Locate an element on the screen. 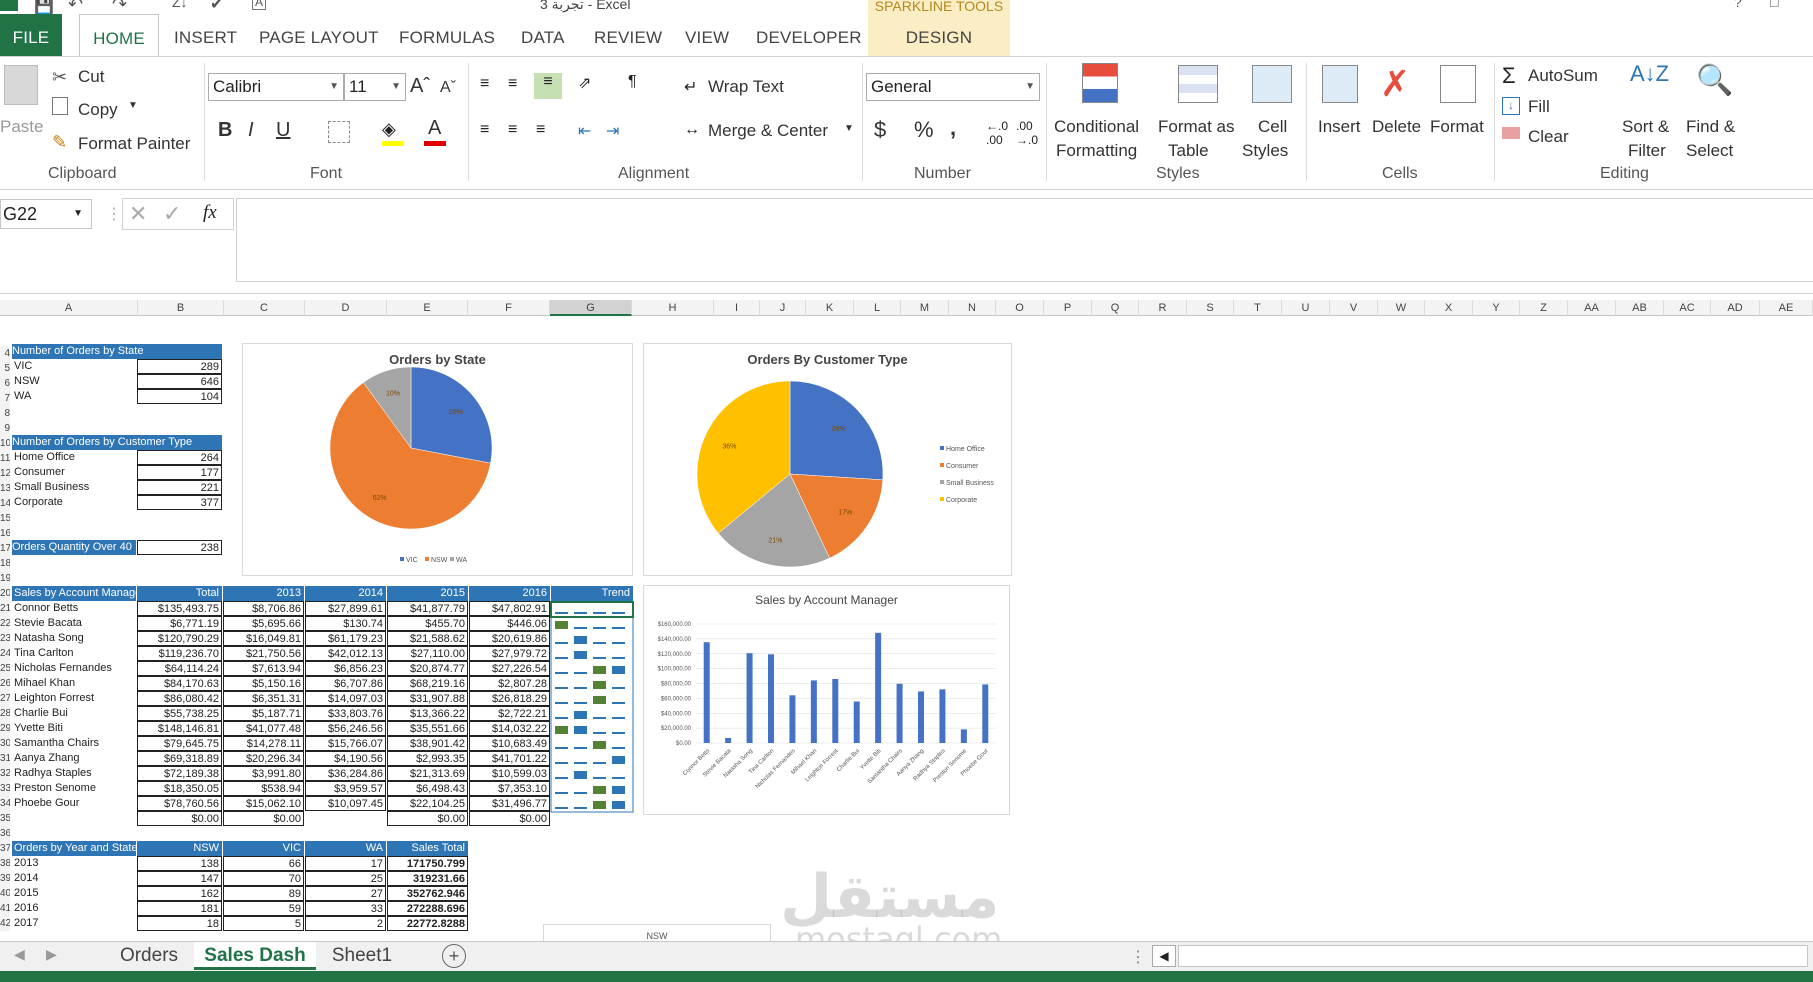  row-header: 18 is located at coordinates (5, 563).